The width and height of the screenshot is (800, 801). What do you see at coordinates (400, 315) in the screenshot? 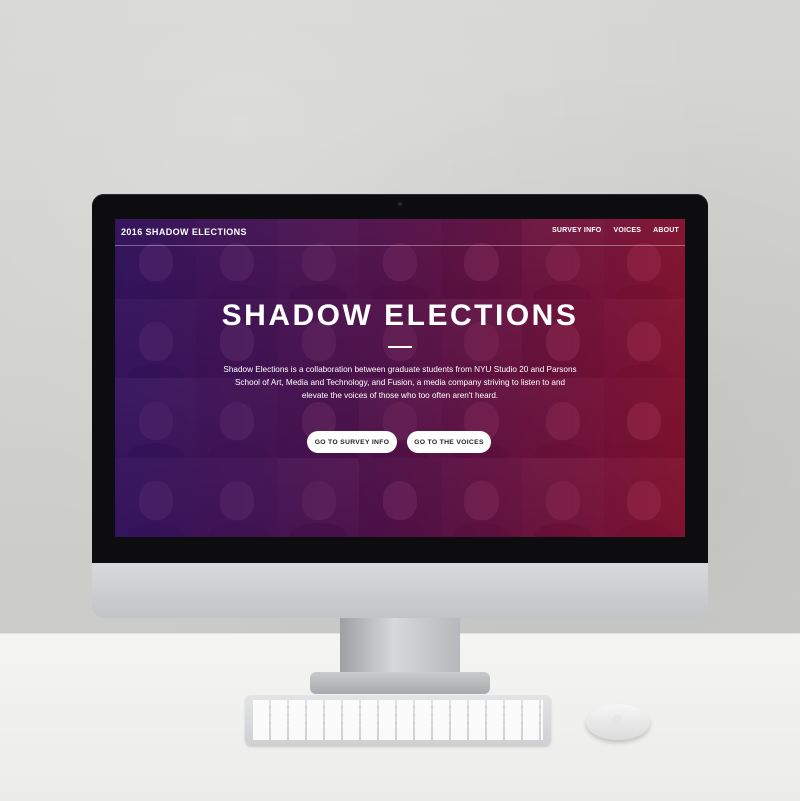
I see `hero-title: SHADOW ELECTIONS` at bounding box center [400, 315].